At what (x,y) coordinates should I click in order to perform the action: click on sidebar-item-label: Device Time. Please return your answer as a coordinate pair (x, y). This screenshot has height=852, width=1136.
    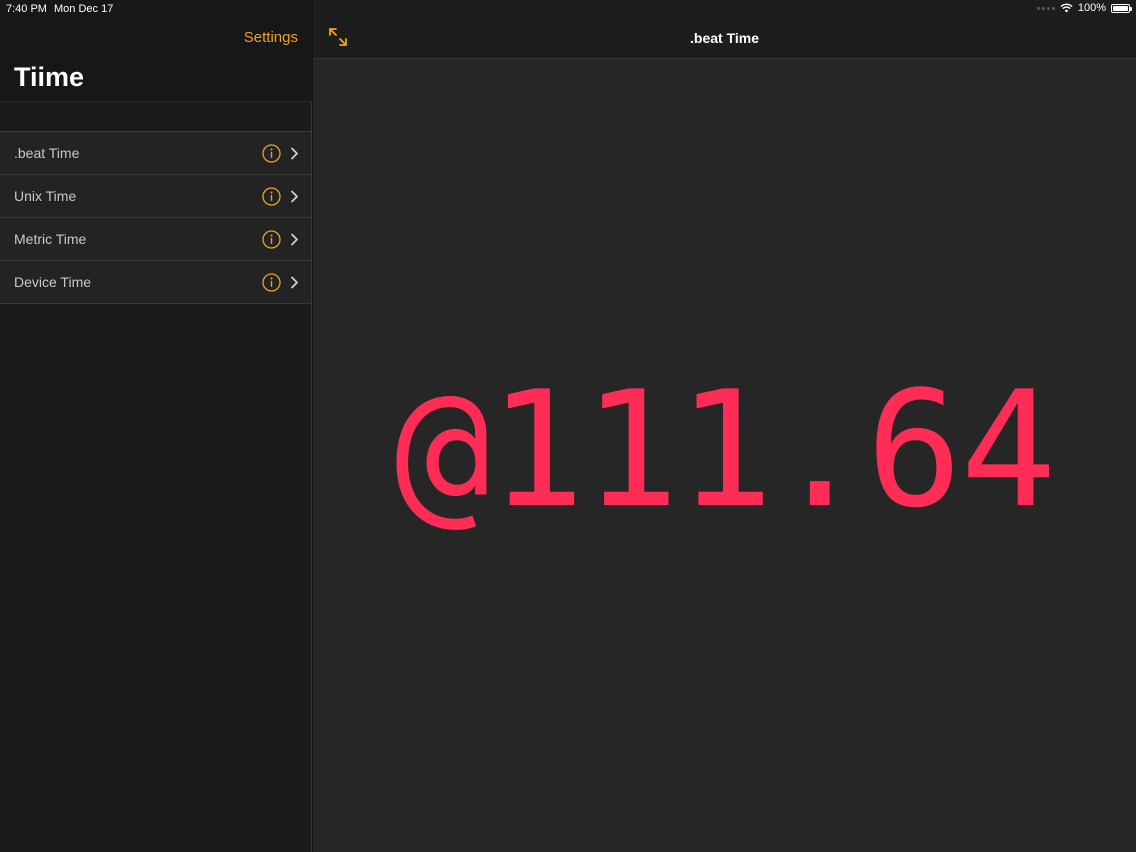
    Looking at the image, I should click on (53, 282).